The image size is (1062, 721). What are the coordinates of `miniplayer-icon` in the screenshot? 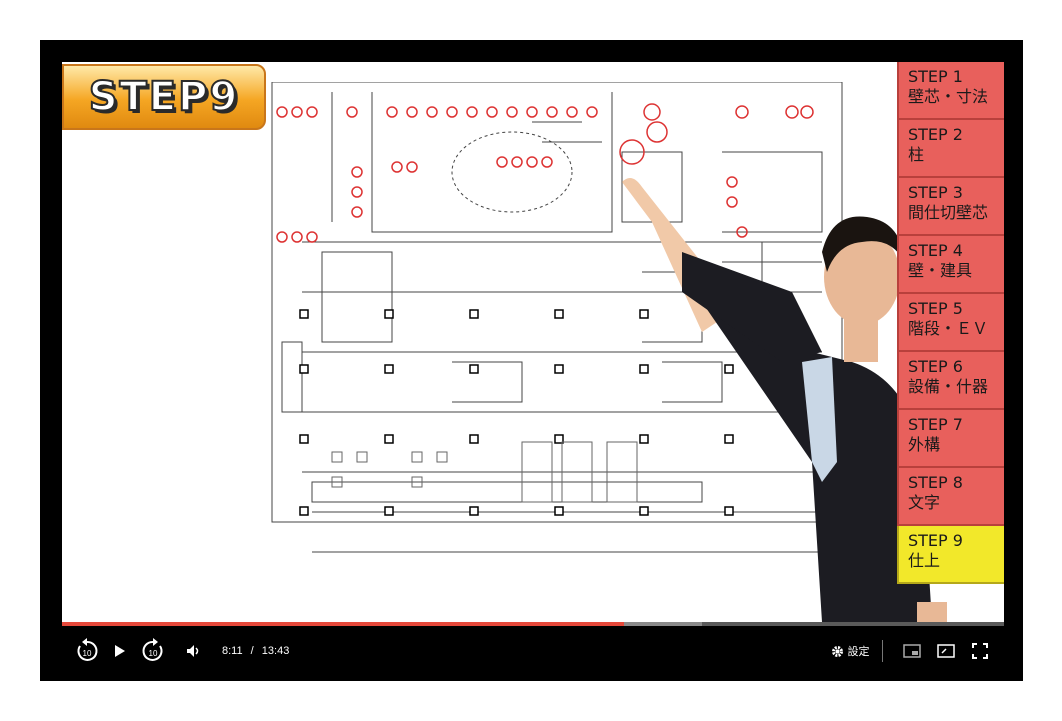 It's located at (912, 651).